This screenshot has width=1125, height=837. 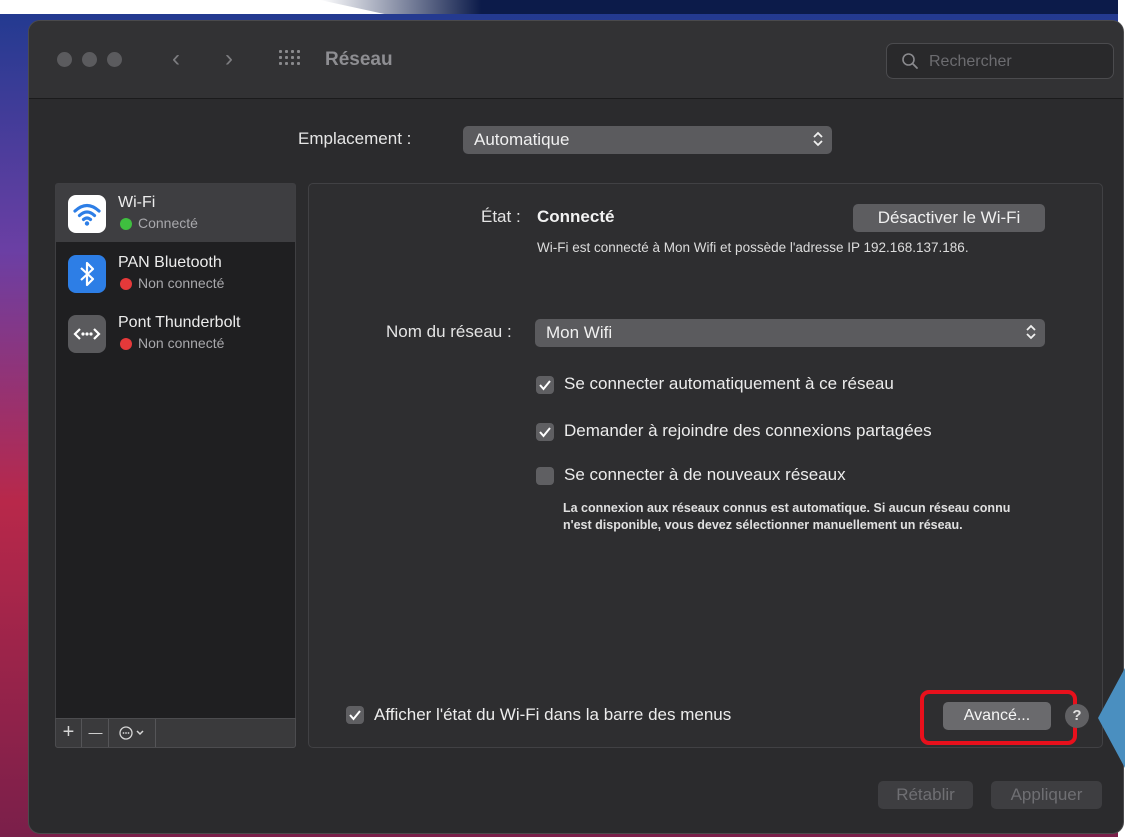 What do you see at coordinates (501, 216) in the screenshot?
I see `status-label: État :` at bounding box center [501, 216].